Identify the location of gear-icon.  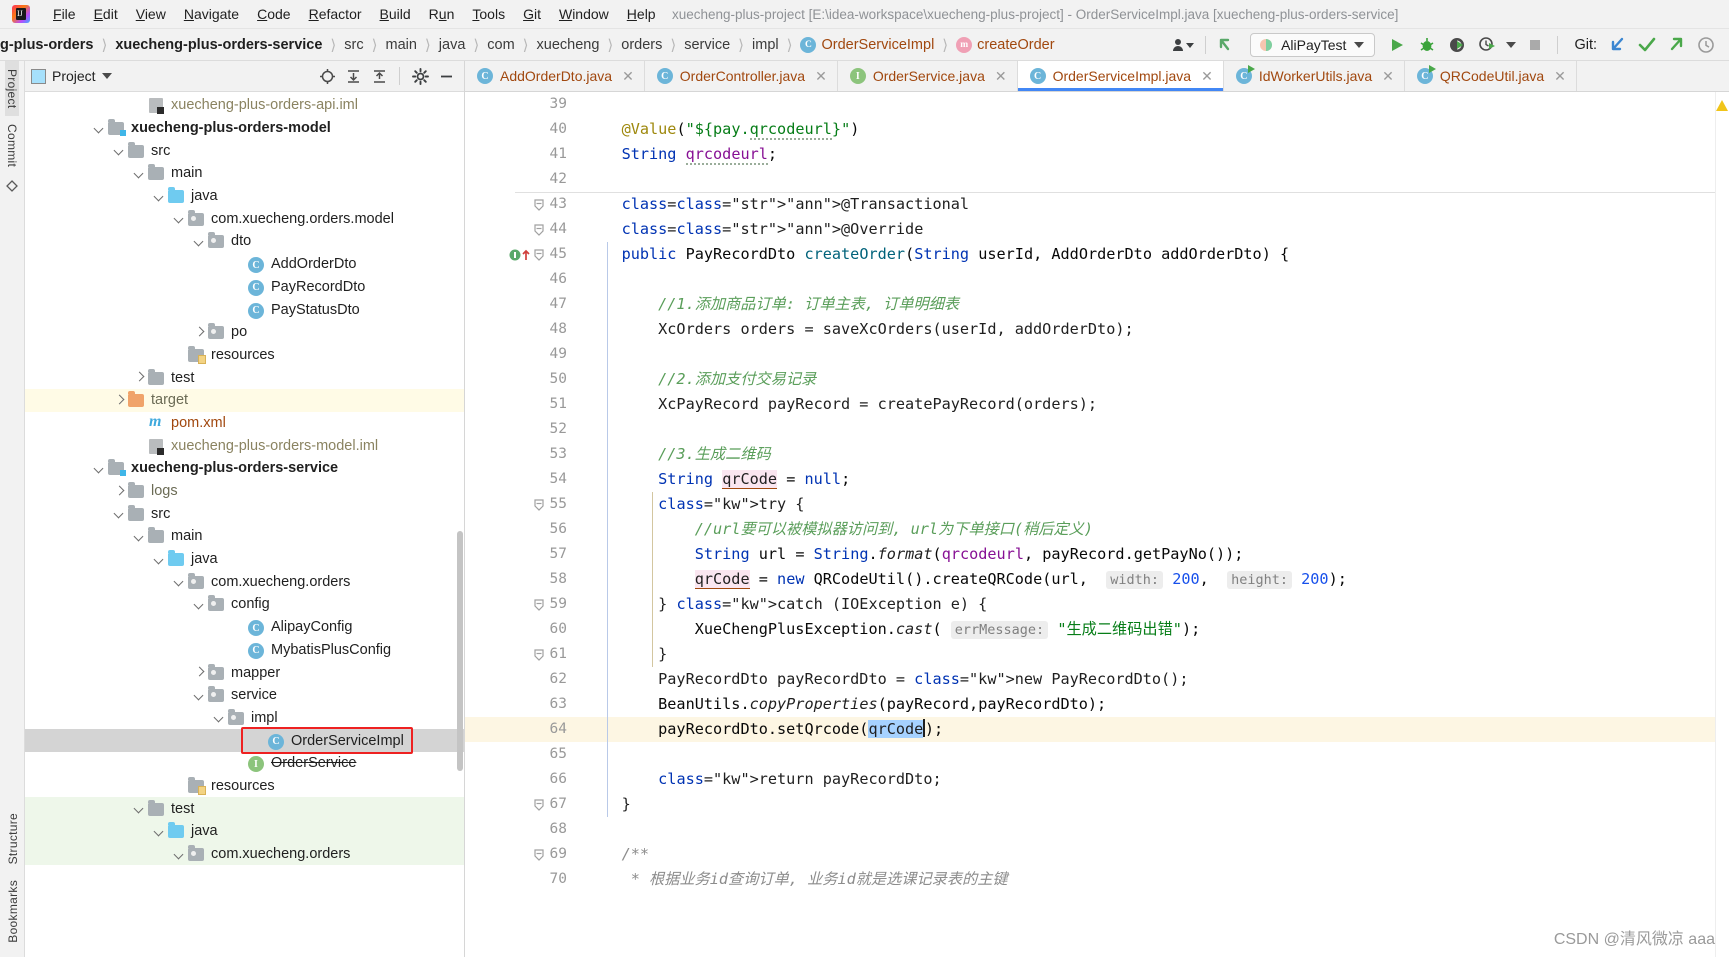
(420, 76).